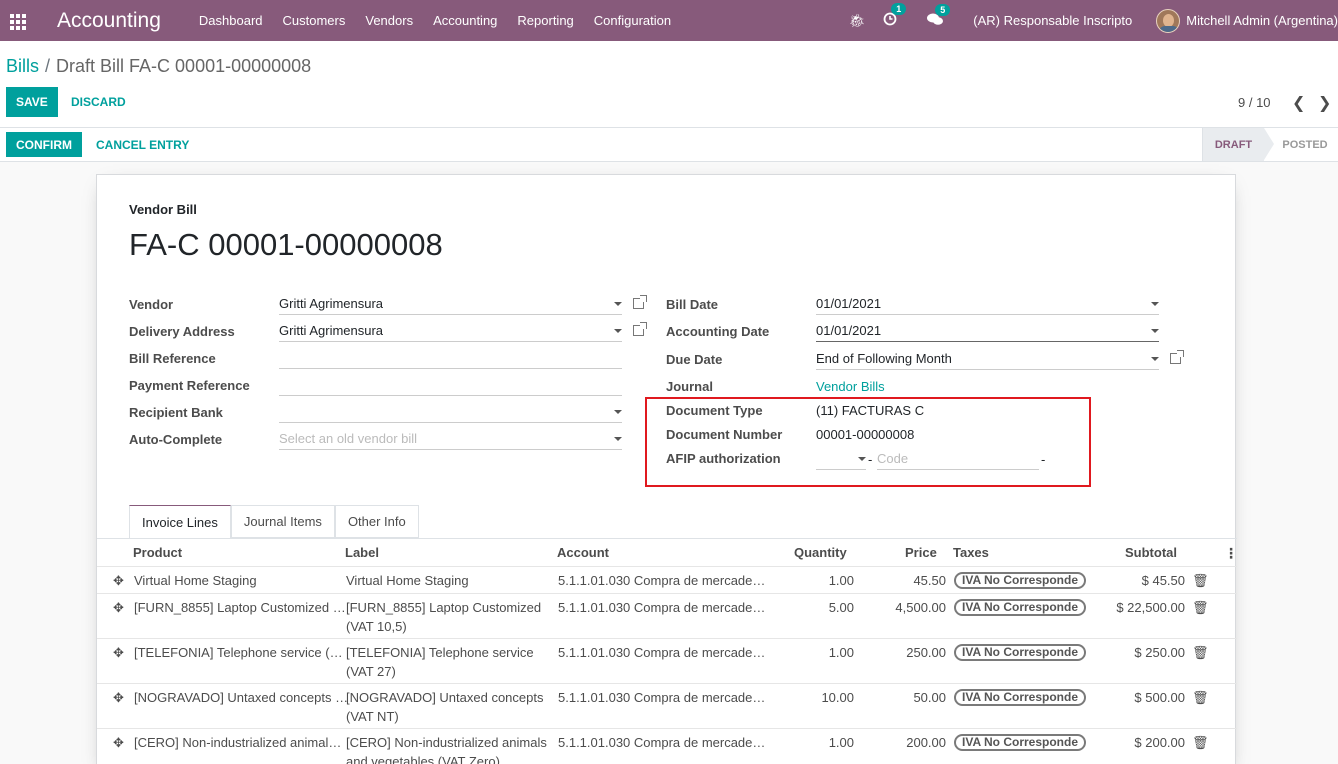 The height and width of the screenshot is (764, 1338). What do you see at coordinates (971, 552) in the screenshot?
I see `column-taxes: Taxes` at bounding box center [971, 552].